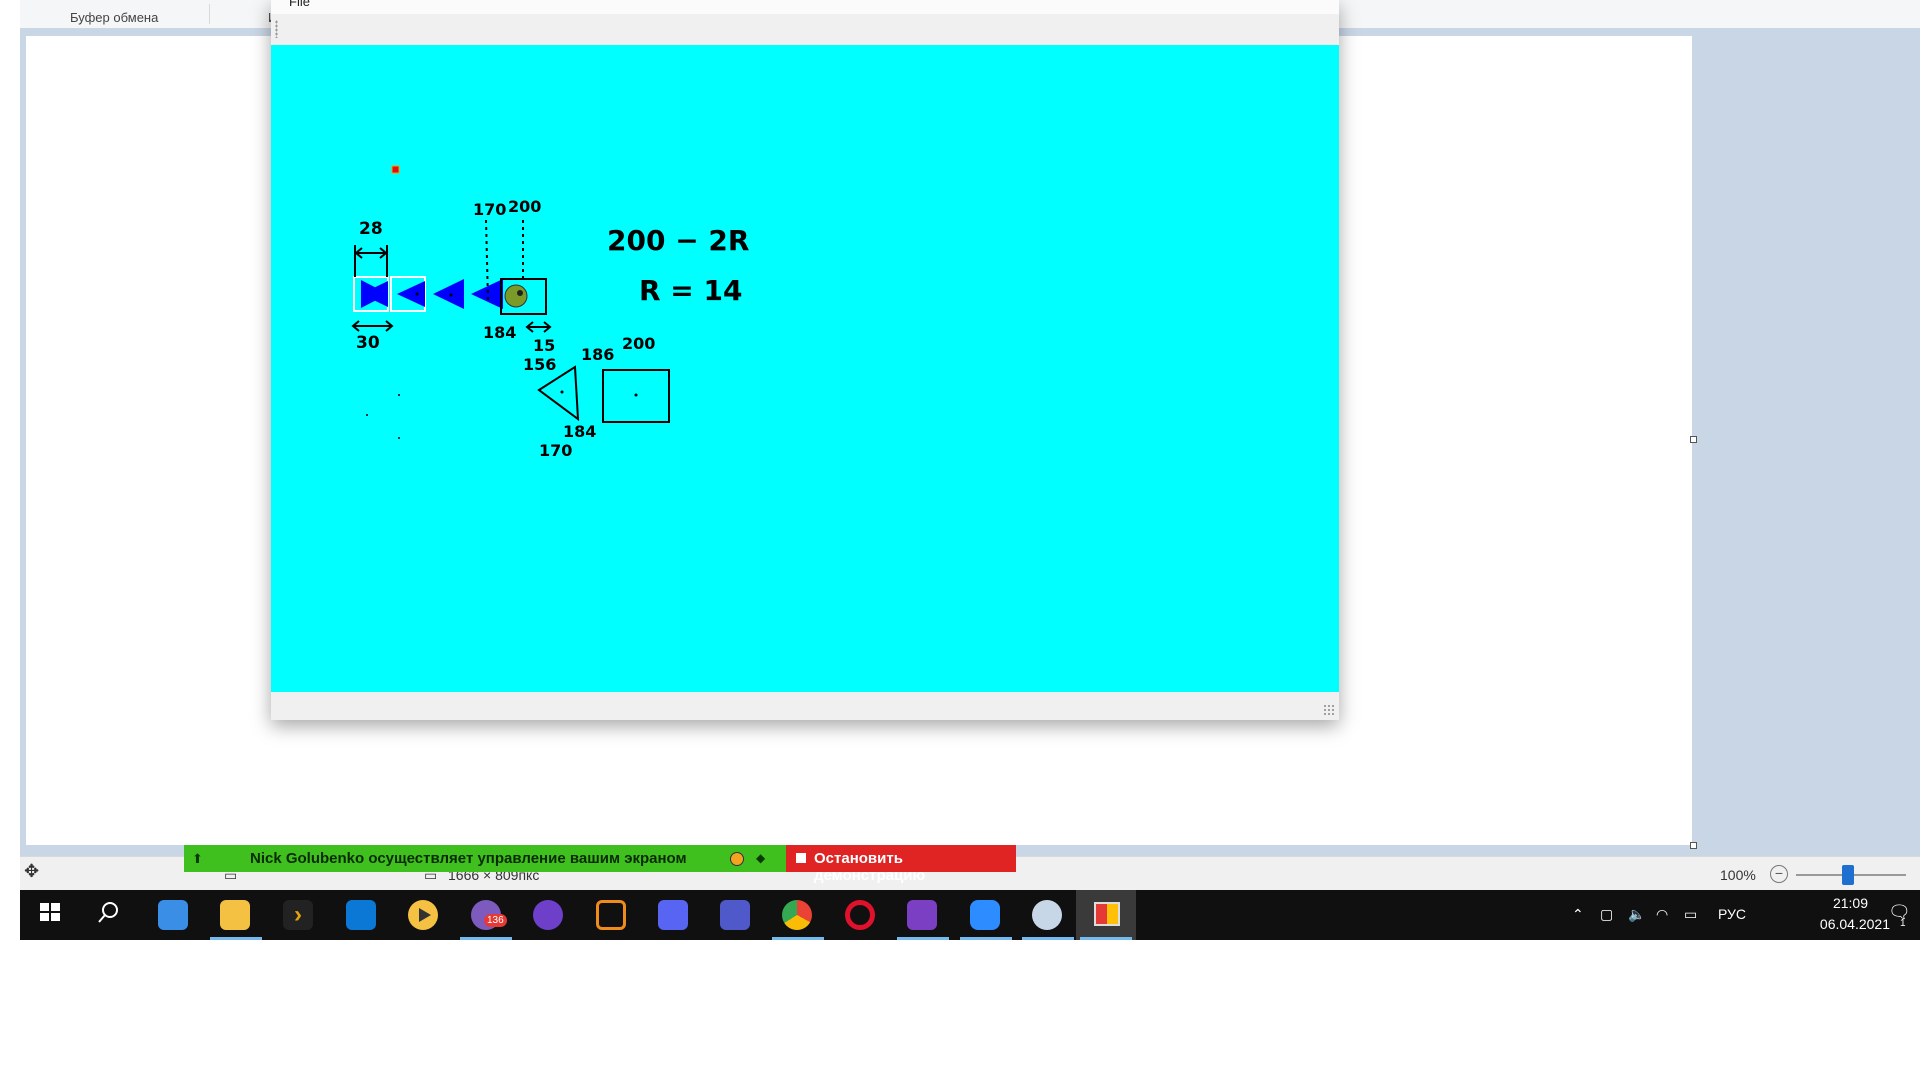 The width and height of the screenshot is (1920, 1080). What do you see at coordinates (368, 343) in the screenshot?
I see `label-30: 30` at bounding box center [368, 343].